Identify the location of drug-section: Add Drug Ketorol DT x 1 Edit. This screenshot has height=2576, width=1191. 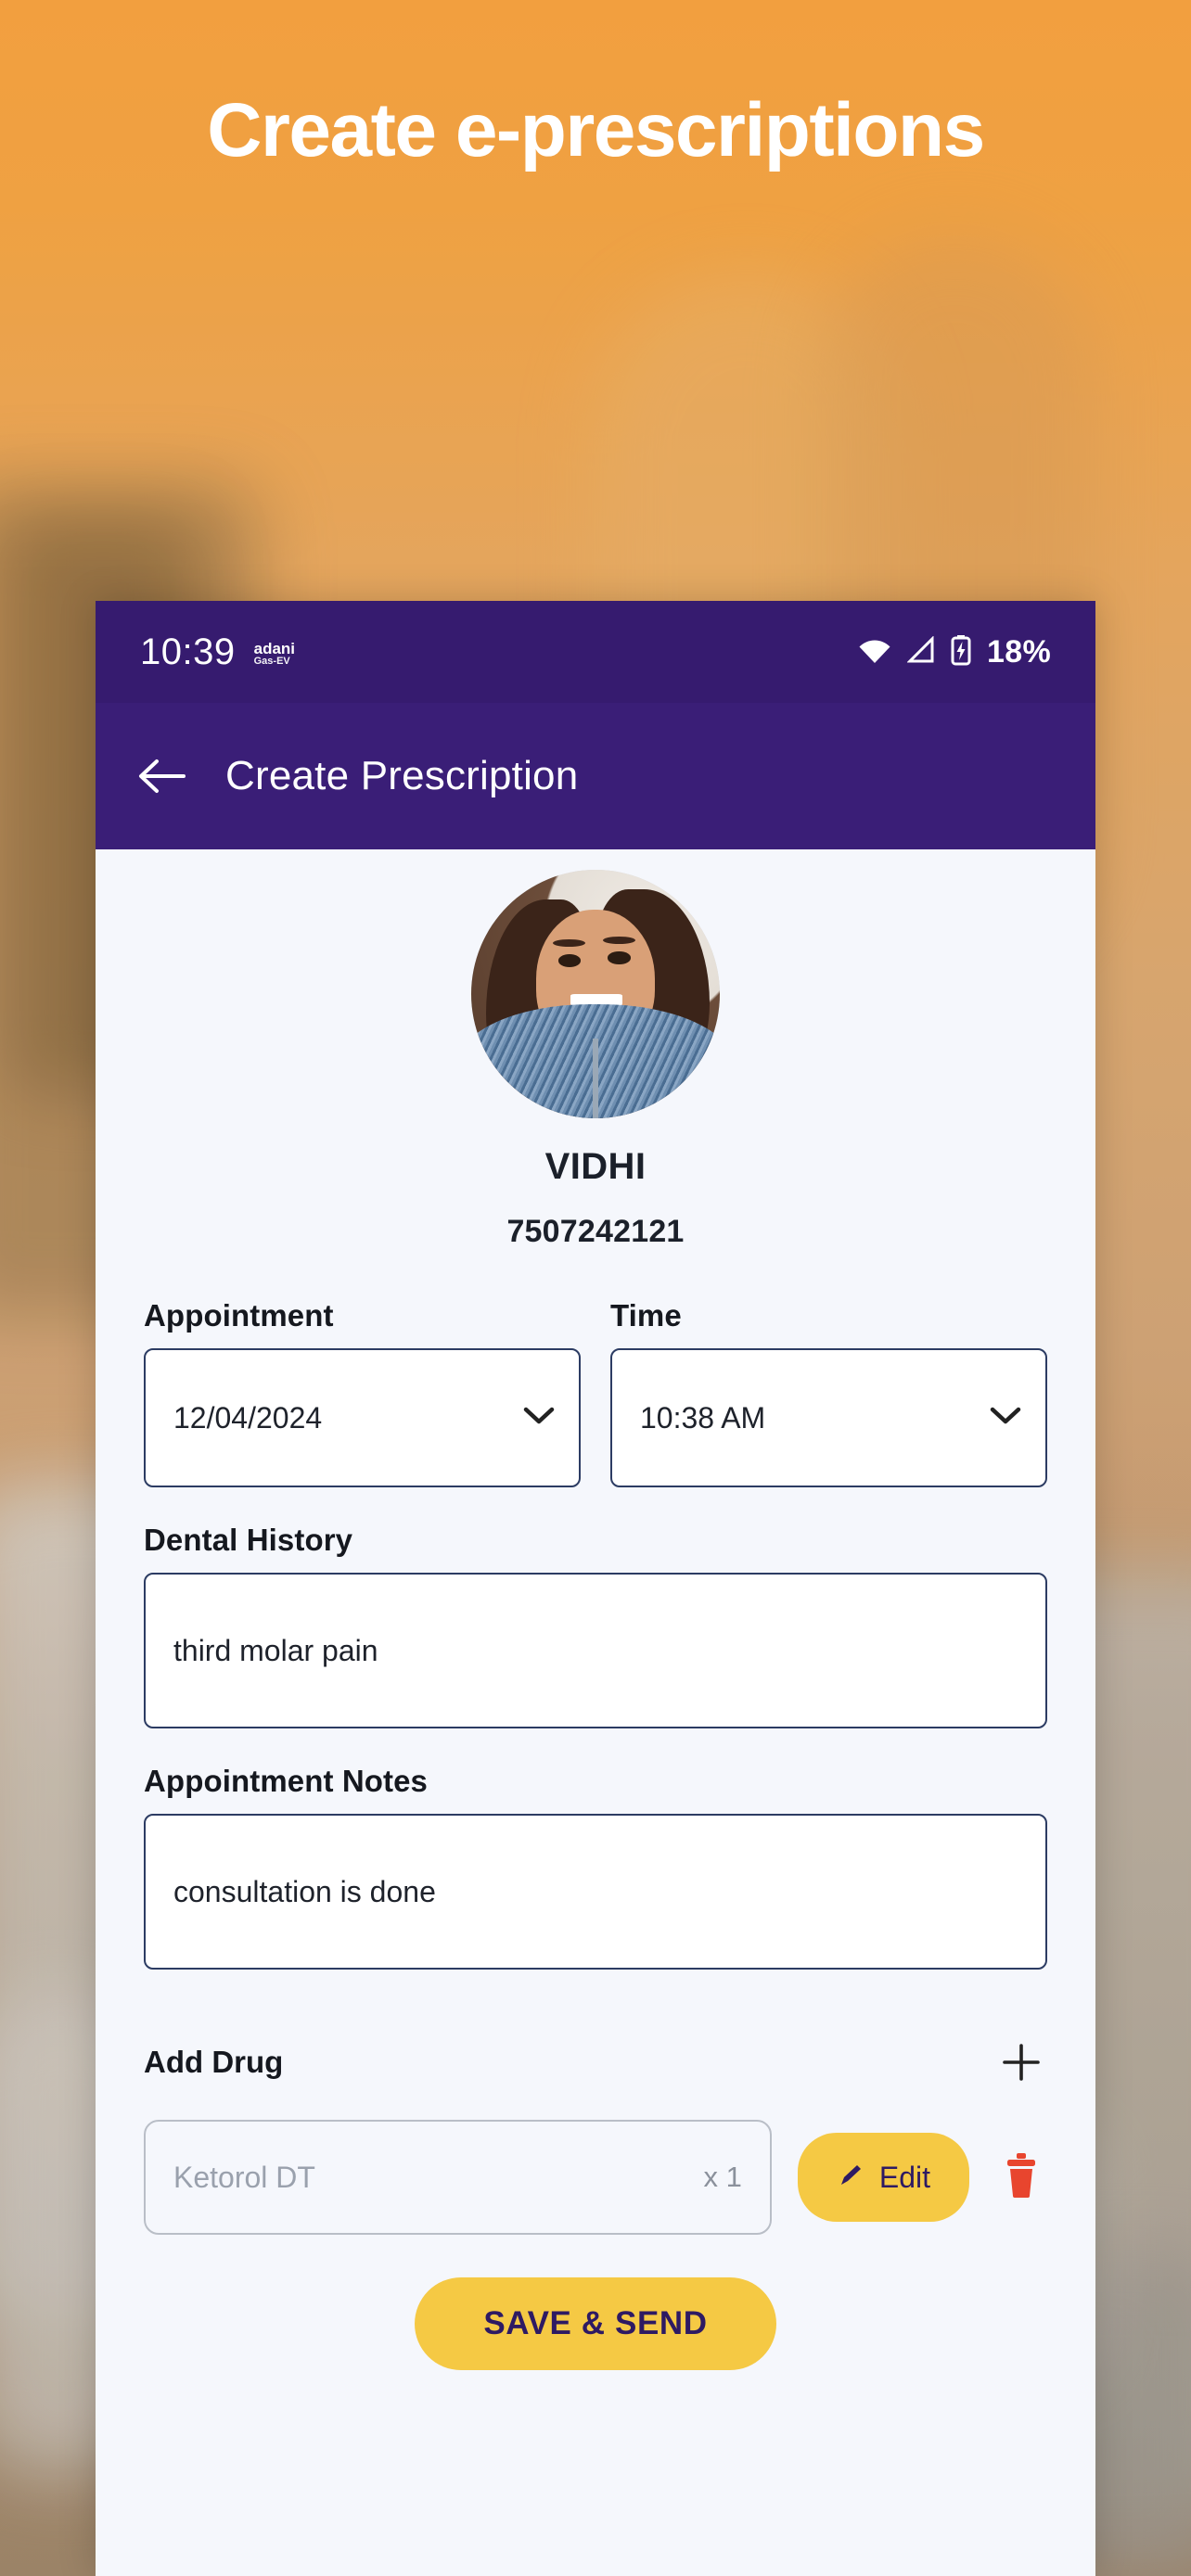
(595, 2136).